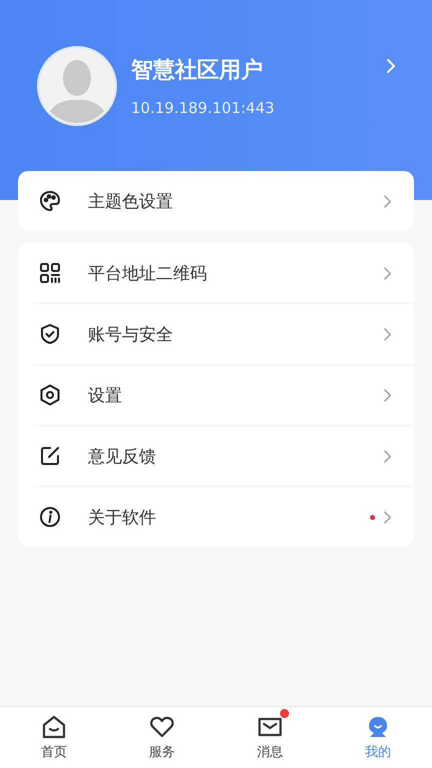 The height and width of the screenshot is (768, 432). I want to click on user-name: 智慧社区用户, so click(197, 71).